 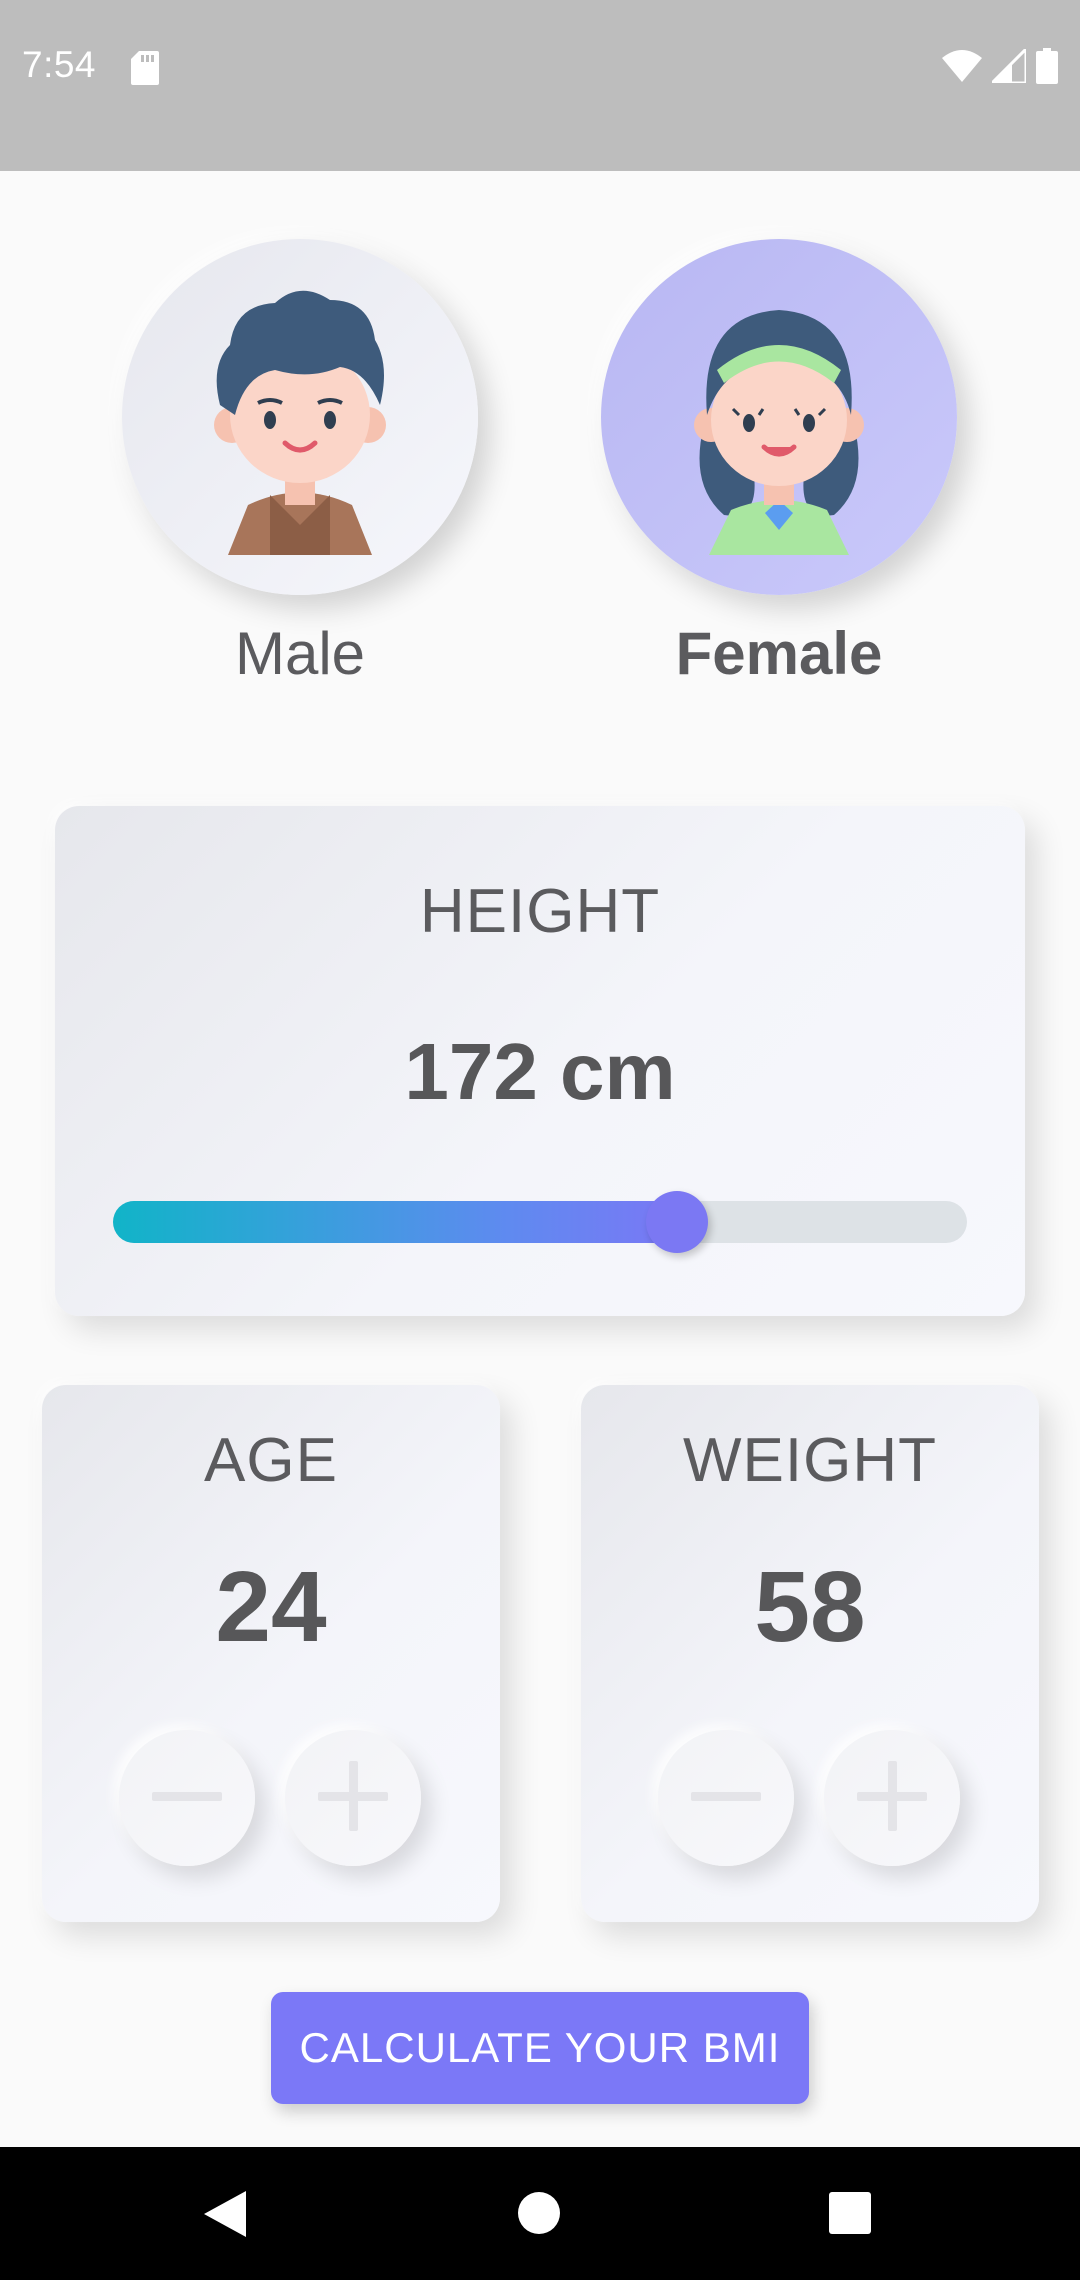 What do you see at coordinates (540, 911) in the screenshot?
I see `height-title: HEIGHT` at bounding box center [540, 911].